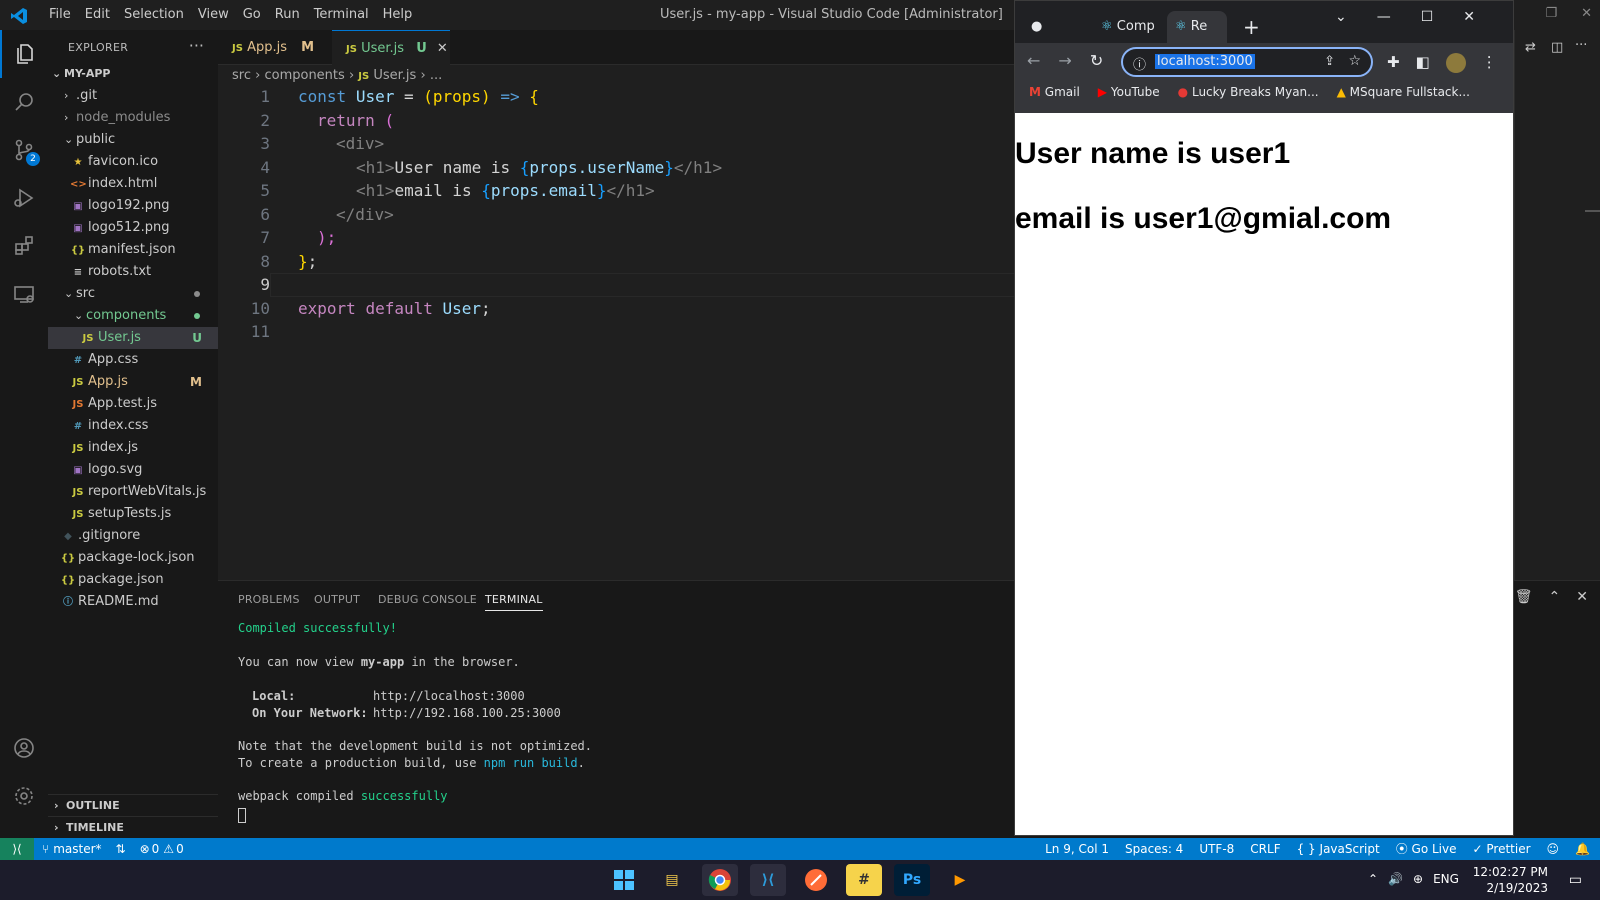  I want to click on tree-file-readme: ⓘ README.md, so click(133, 602).